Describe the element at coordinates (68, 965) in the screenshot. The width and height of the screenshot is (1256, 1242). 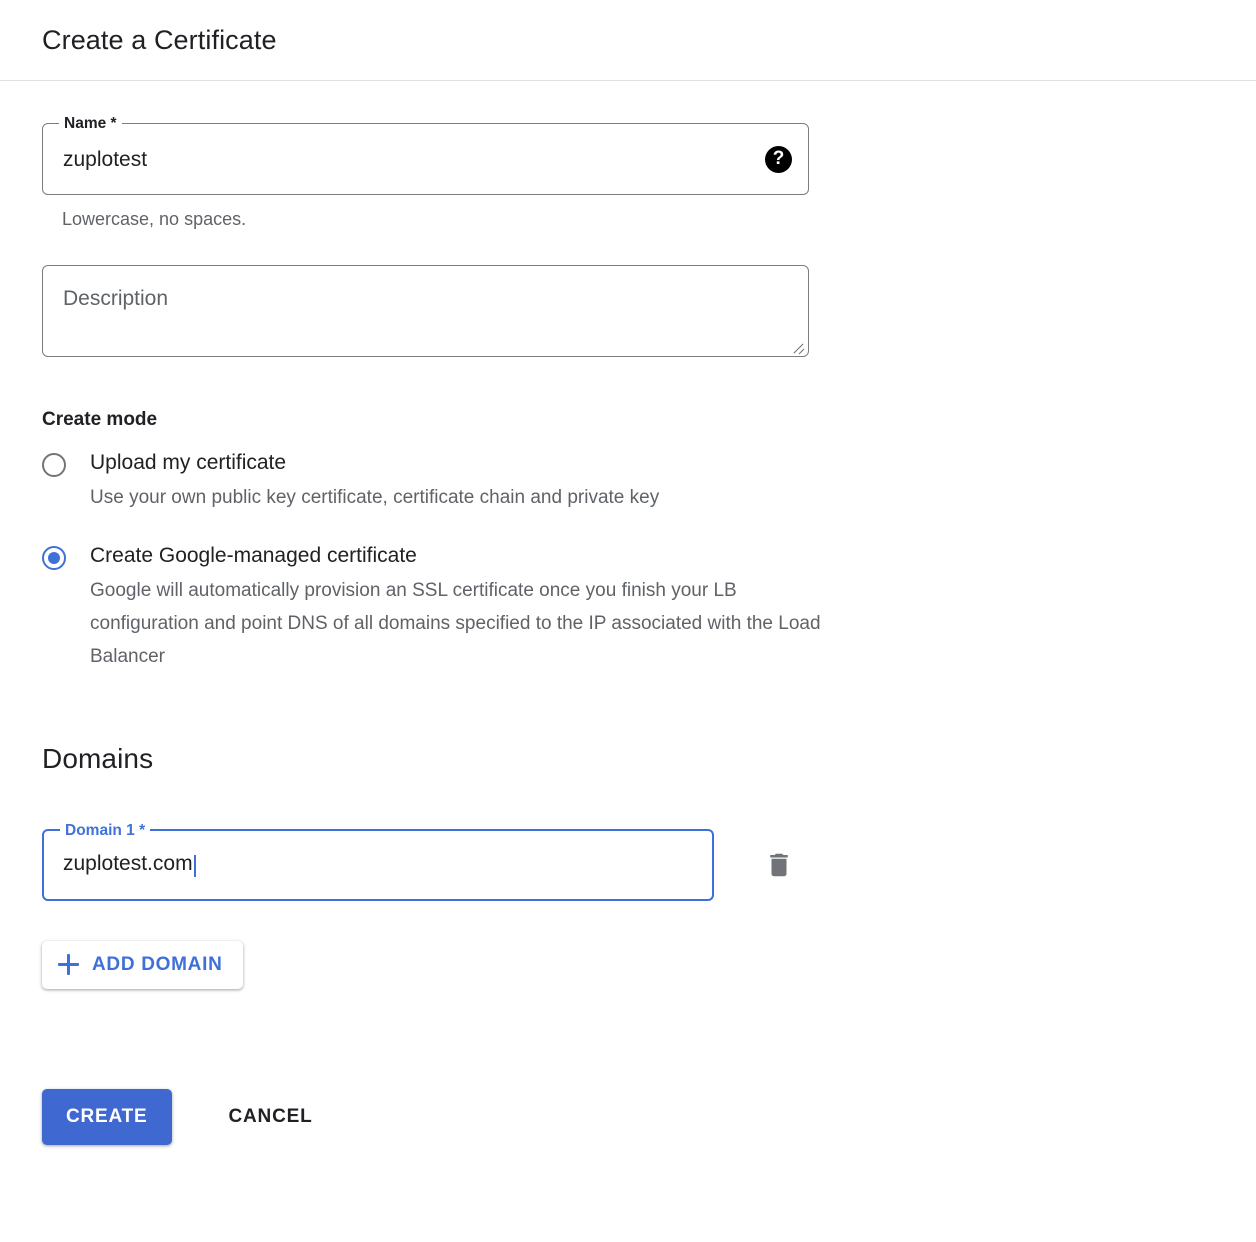
I see `plus-icon` at that location.